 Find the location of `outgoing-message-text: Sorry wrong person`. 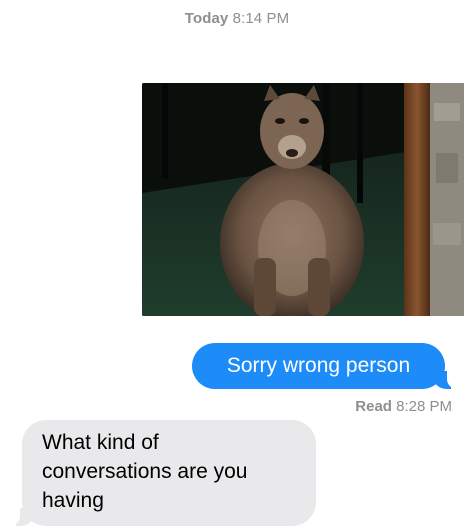

outgoing-message-text: Sorry wrong person is located at coordinates (318, 365).